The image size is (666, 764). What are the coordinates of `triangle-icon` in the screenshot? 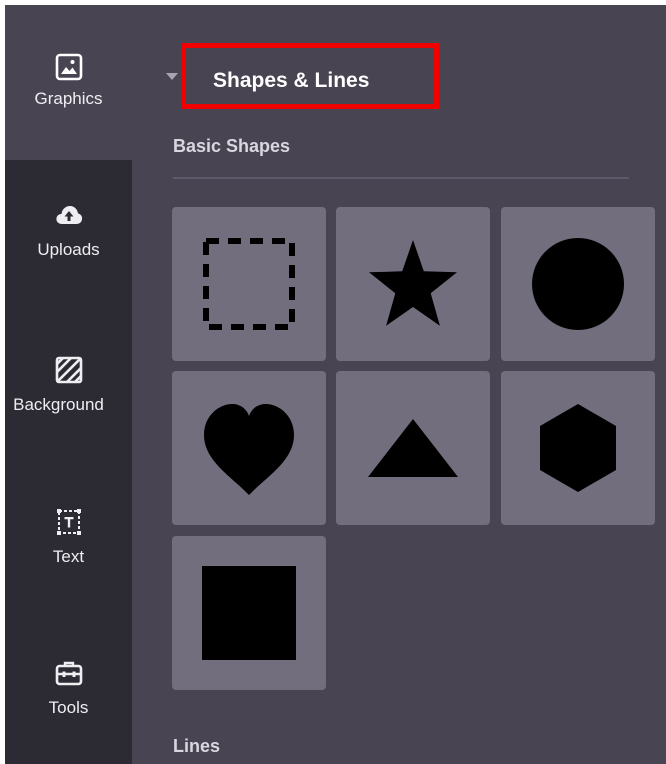 It's located at (413, 448).